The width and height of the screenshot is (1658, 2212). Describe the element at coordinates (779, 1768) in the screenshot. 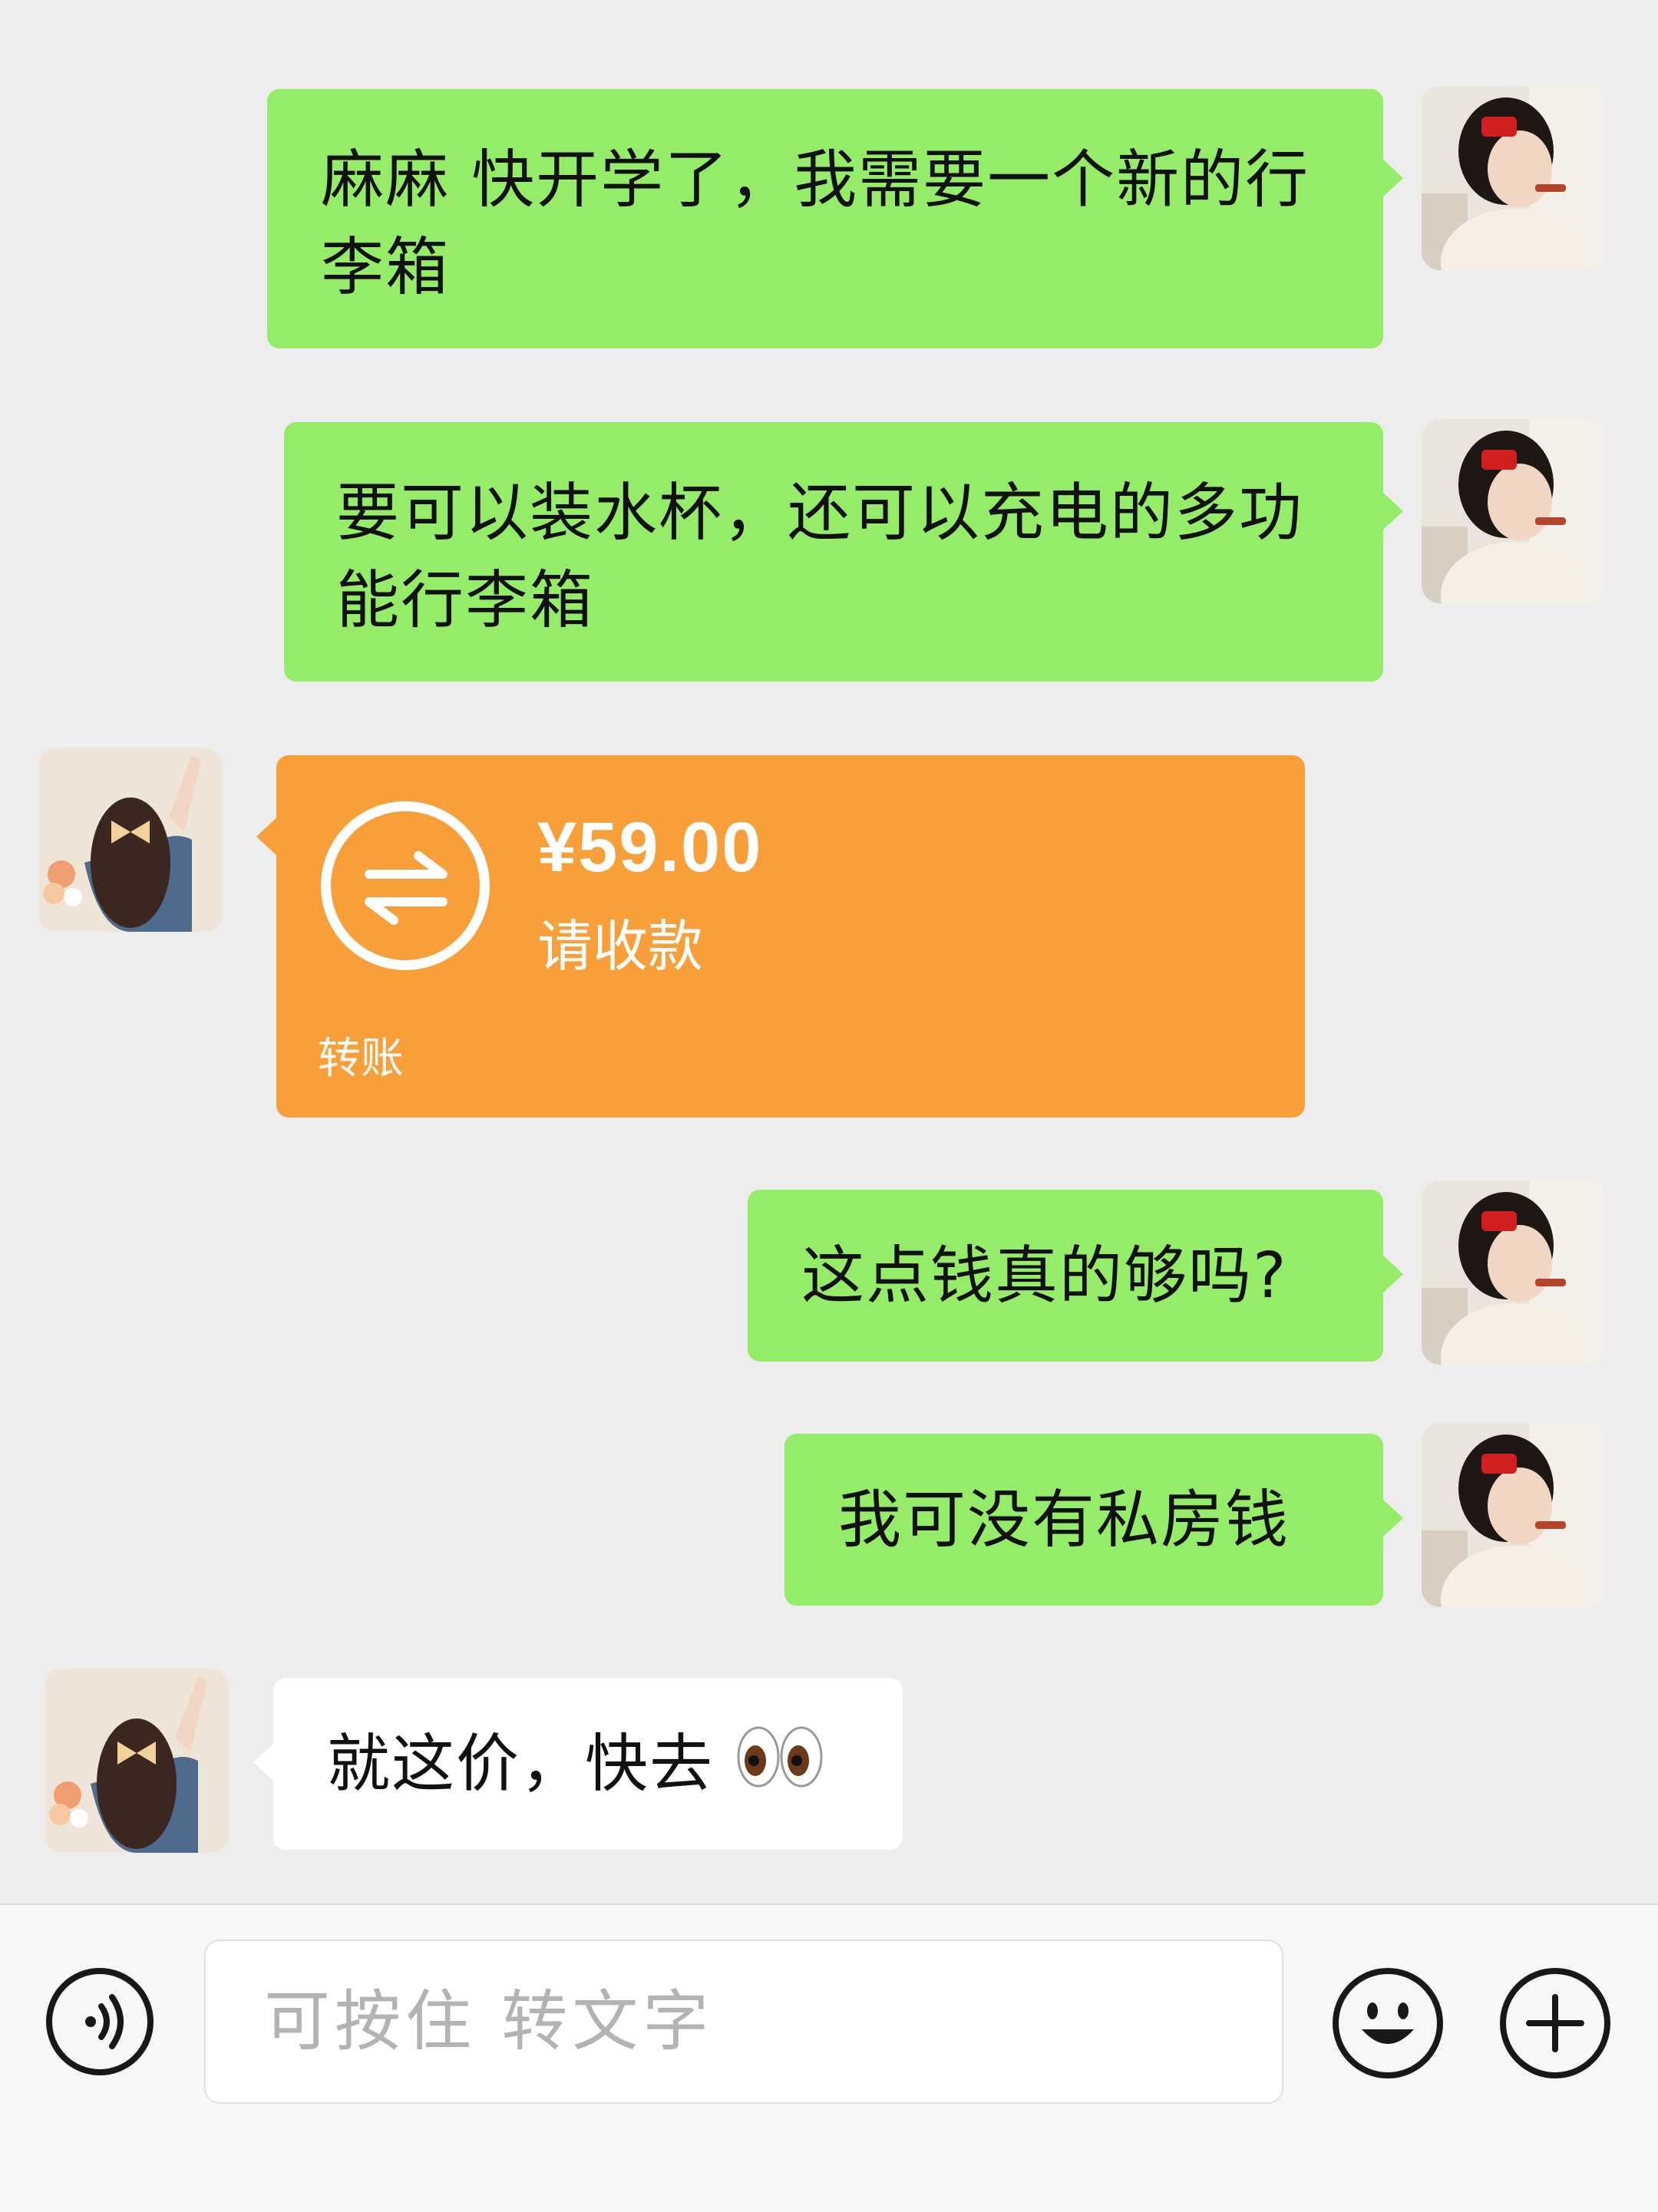

I see `eyes-emoji-icon` at that location.